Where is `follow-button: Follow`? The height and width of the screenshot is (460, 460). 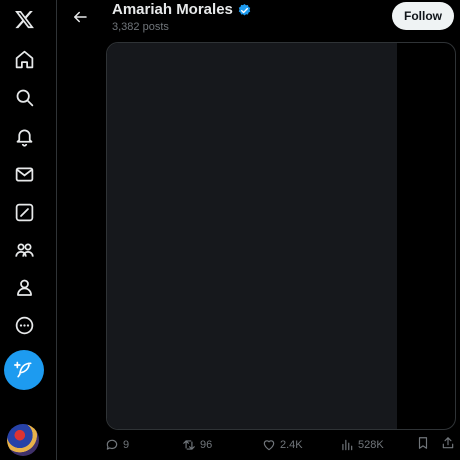 follow-button: Follow is located at coordinates (423, 16).